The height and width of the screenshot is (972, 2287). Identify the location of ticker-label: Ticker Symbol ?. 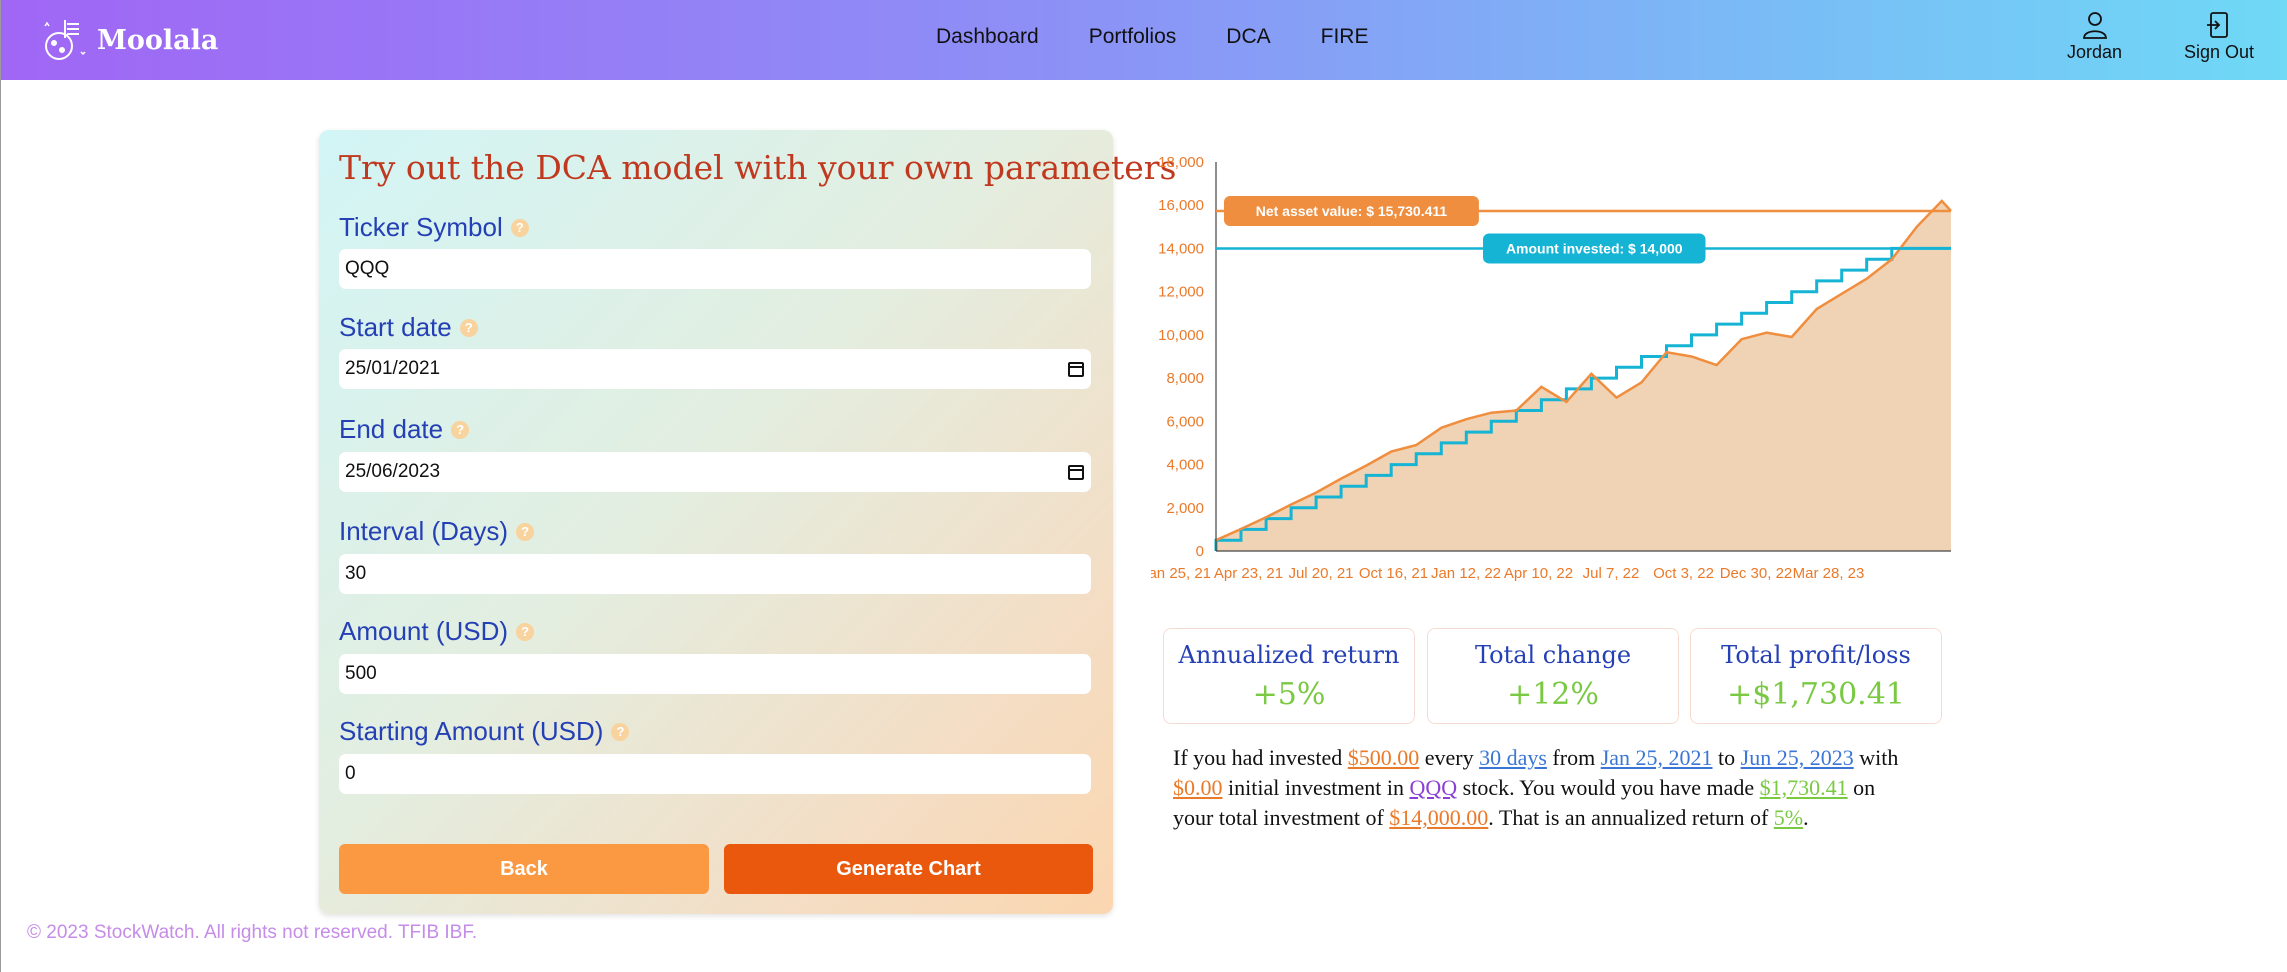
(434, 227).